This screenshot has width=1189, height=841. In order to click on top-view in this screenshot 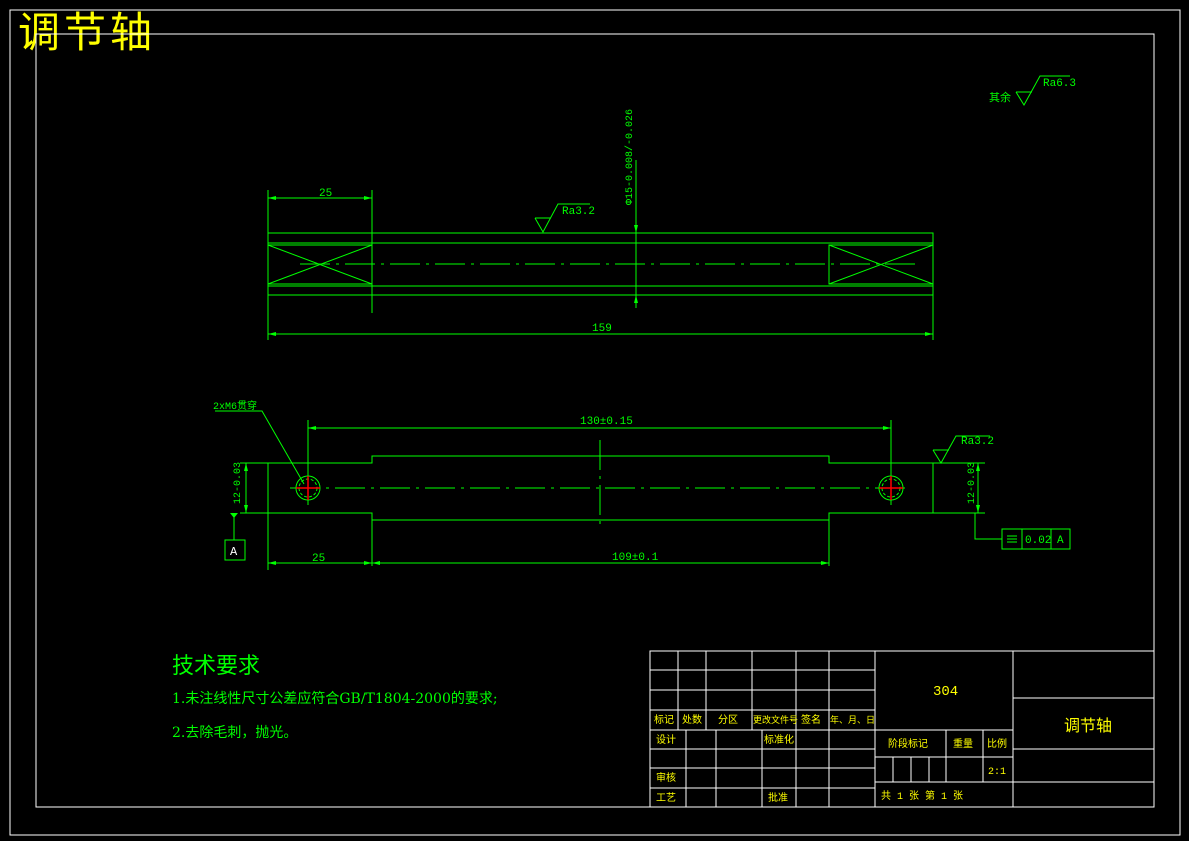, I will do `click(600, 250)`.